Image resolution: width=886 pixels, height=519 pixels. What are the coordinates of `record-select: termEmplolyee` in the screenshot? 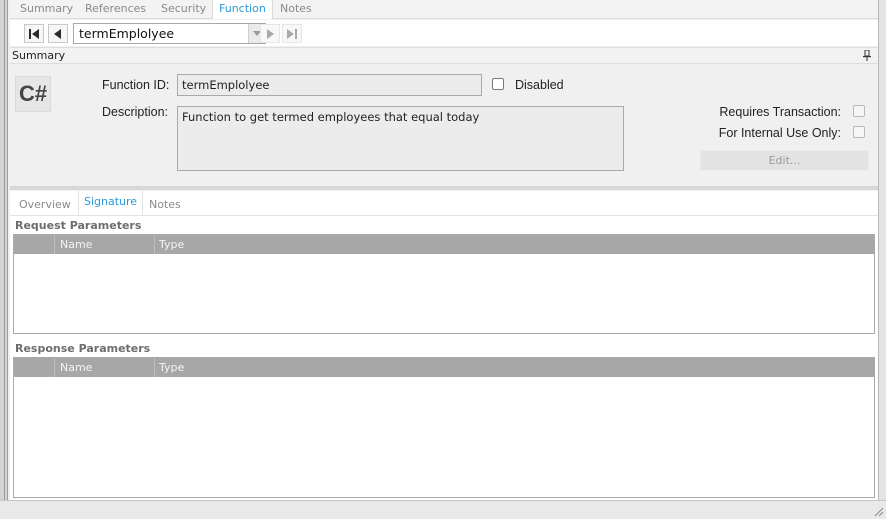 It's located at (169, 33).